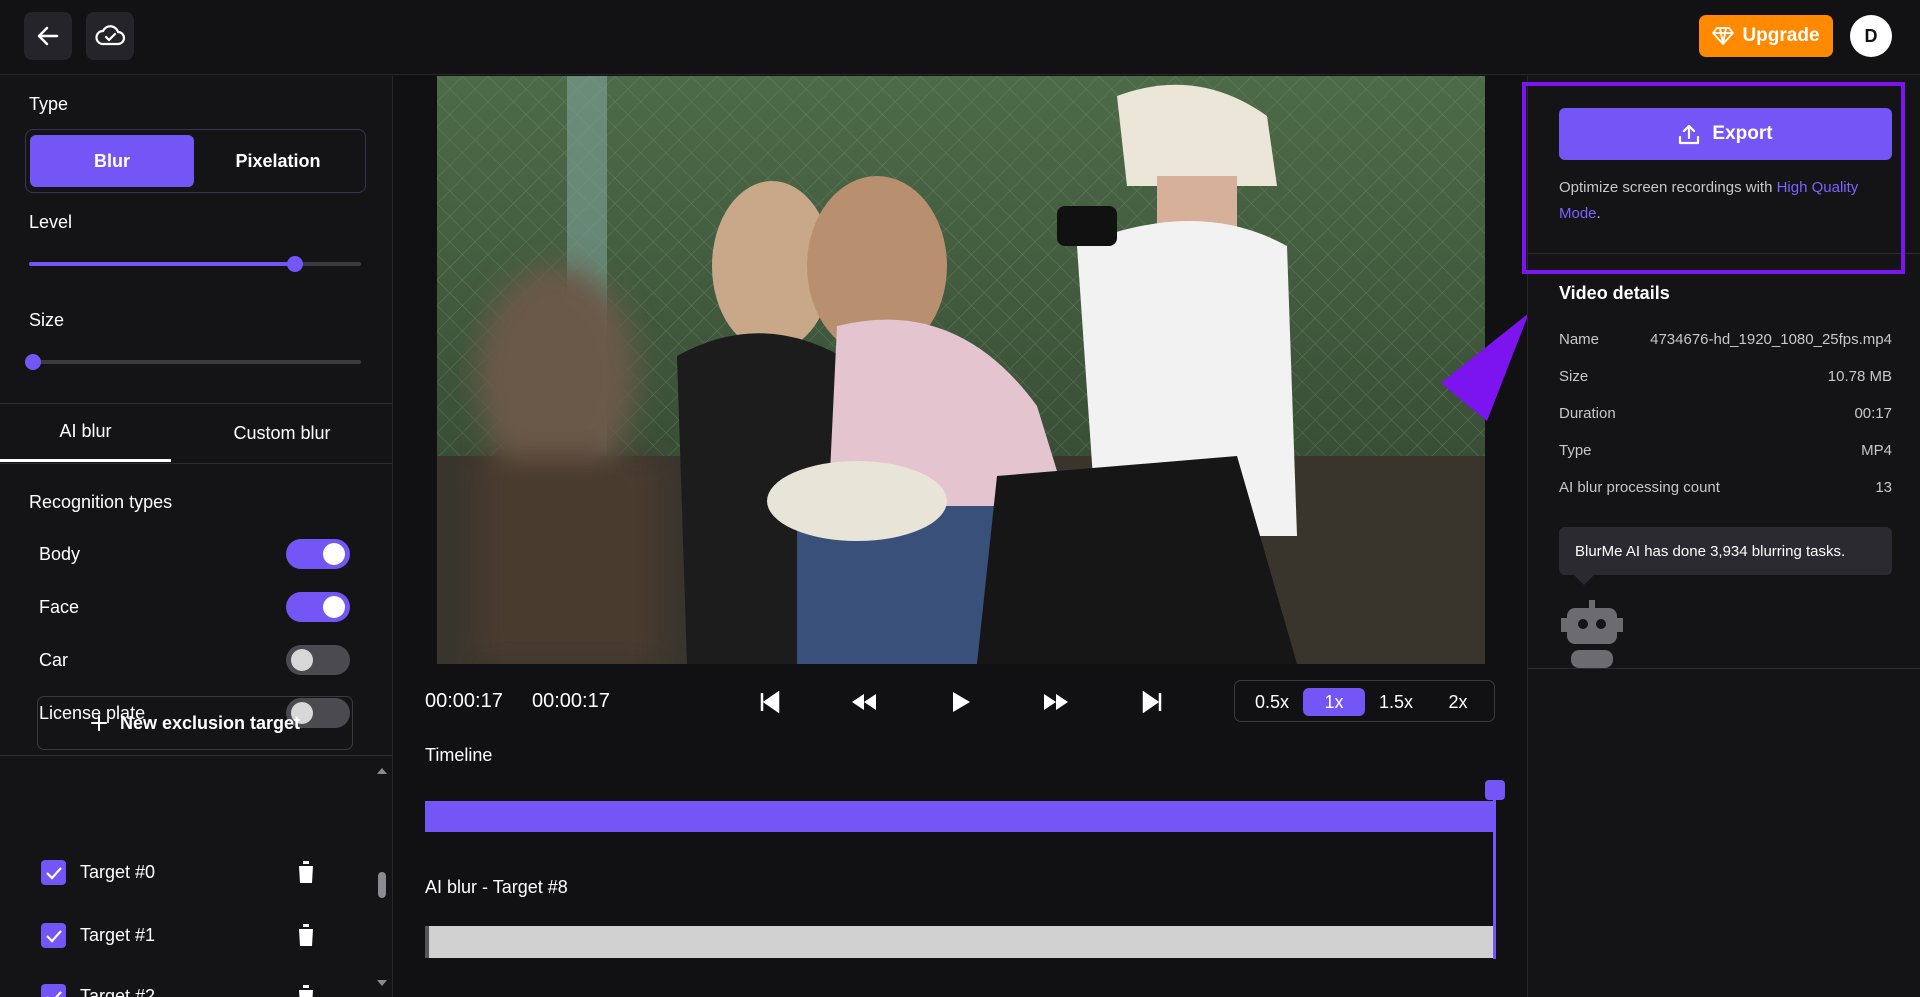  What do you see at coordinates (98, 723) in the screenshot?
I see `plus-icon` at bounding box center [98, 723].